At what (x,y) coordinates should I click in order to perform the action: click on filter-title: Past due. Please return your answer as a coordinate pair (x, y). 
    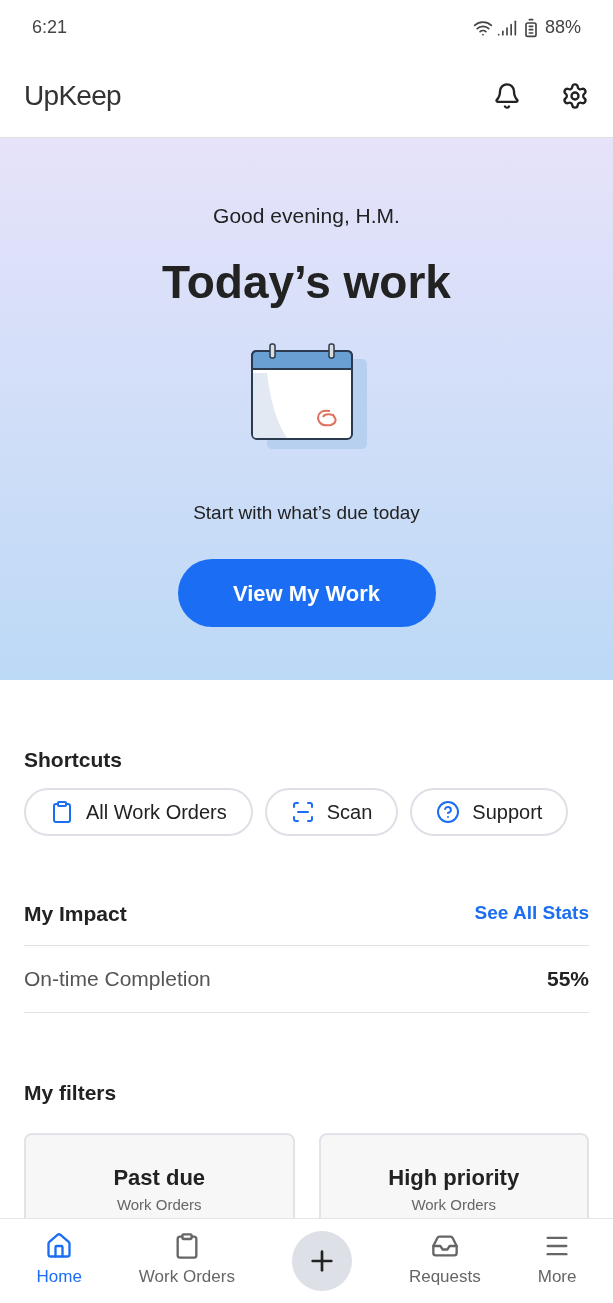
    Looking at the image, I should click on (159, 1177).